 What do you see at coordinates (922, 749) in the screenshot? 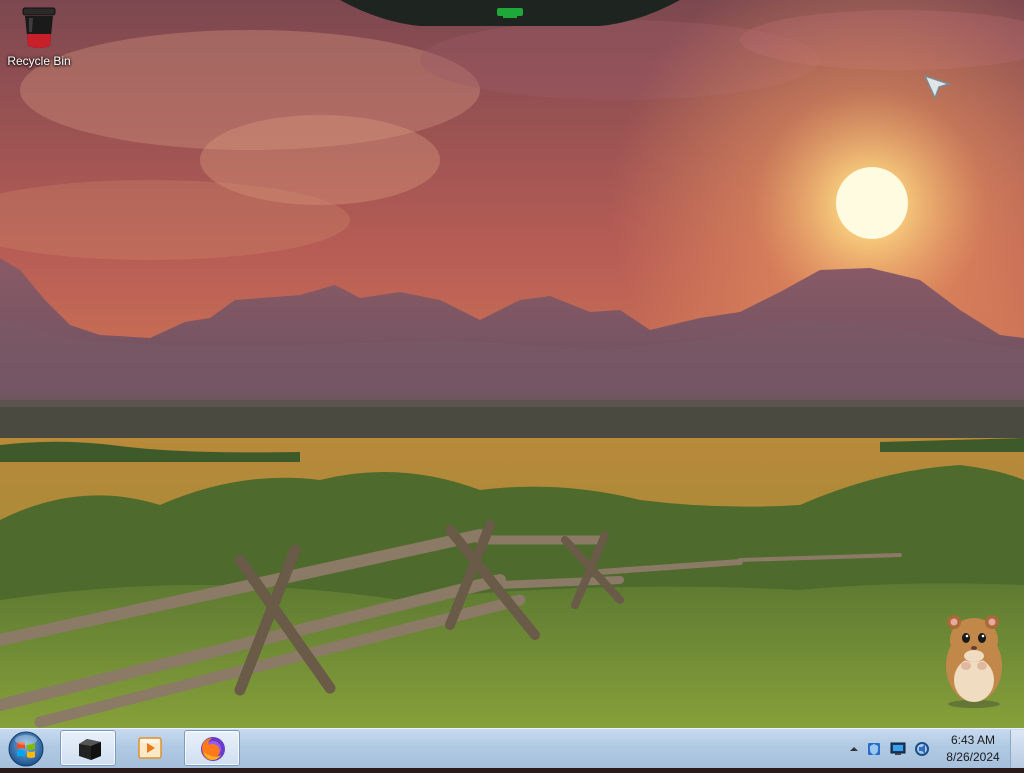
I see `speaker-icon` at bounding box center [922, 749].